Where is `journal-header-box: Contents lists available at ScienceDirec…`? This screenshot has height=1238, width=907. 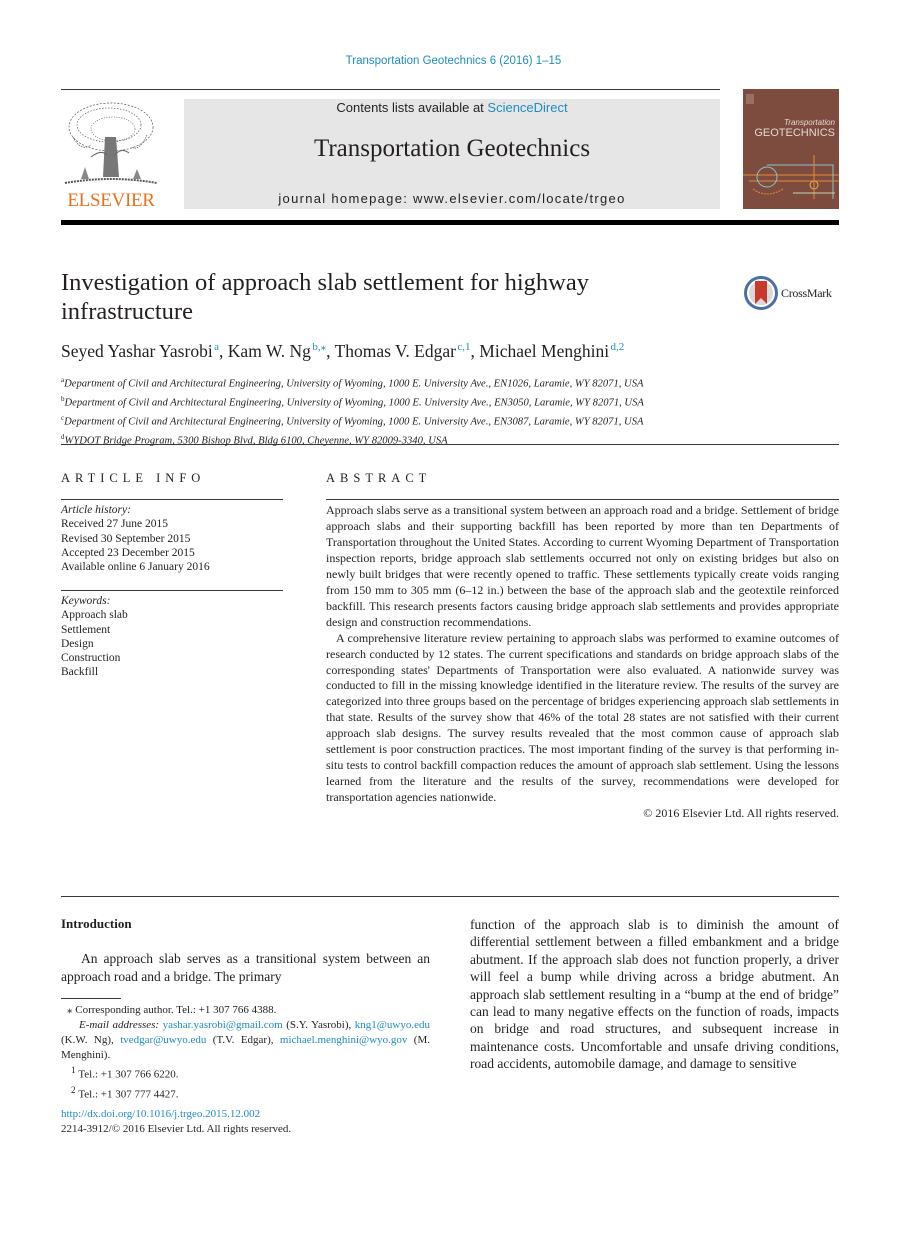
journal-header-box: Contents lists available at ScienceDirec… is located at coordinates (452, 154).